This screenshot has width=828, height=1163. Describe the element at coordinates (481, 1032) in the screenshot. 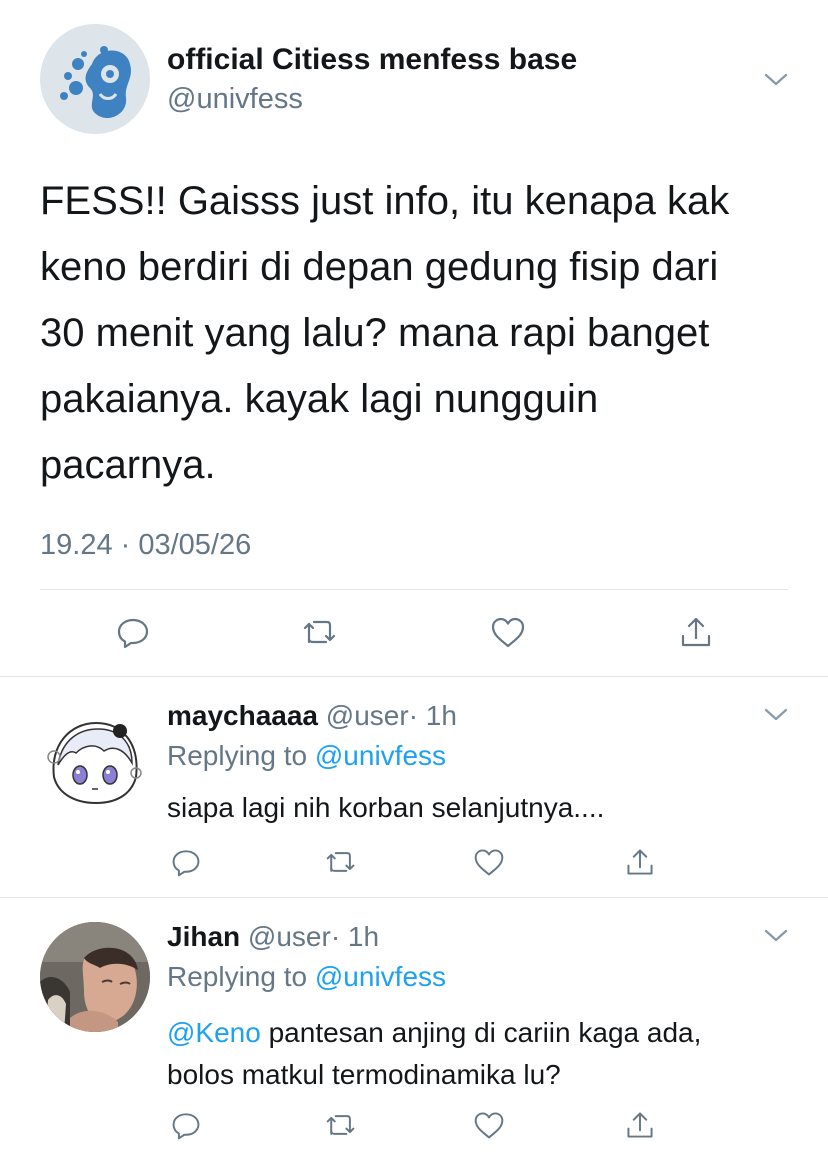

I see `reply-text-line: pantesan anjing di cariin kaga ada,` at that location.